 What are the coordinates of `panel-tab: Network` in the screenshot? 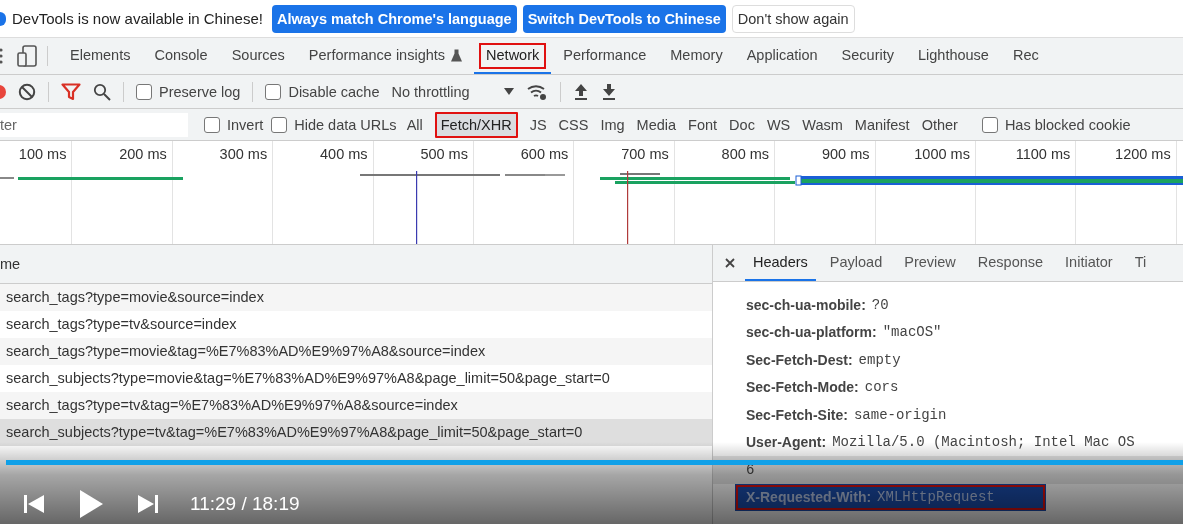 It's located at (513, 56).